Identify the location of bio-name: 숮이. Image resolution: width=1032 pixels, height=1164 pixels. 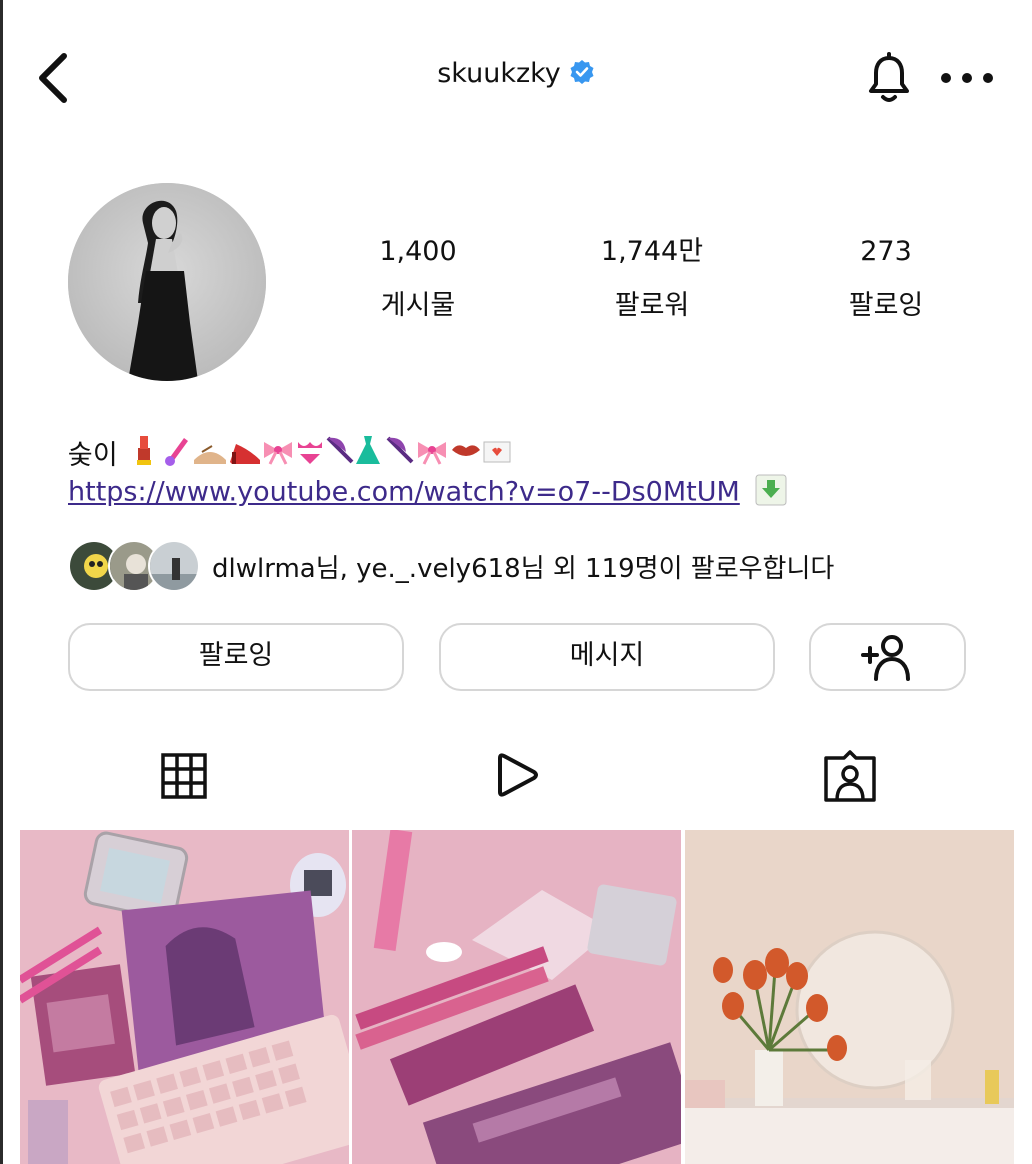
(93, 455).